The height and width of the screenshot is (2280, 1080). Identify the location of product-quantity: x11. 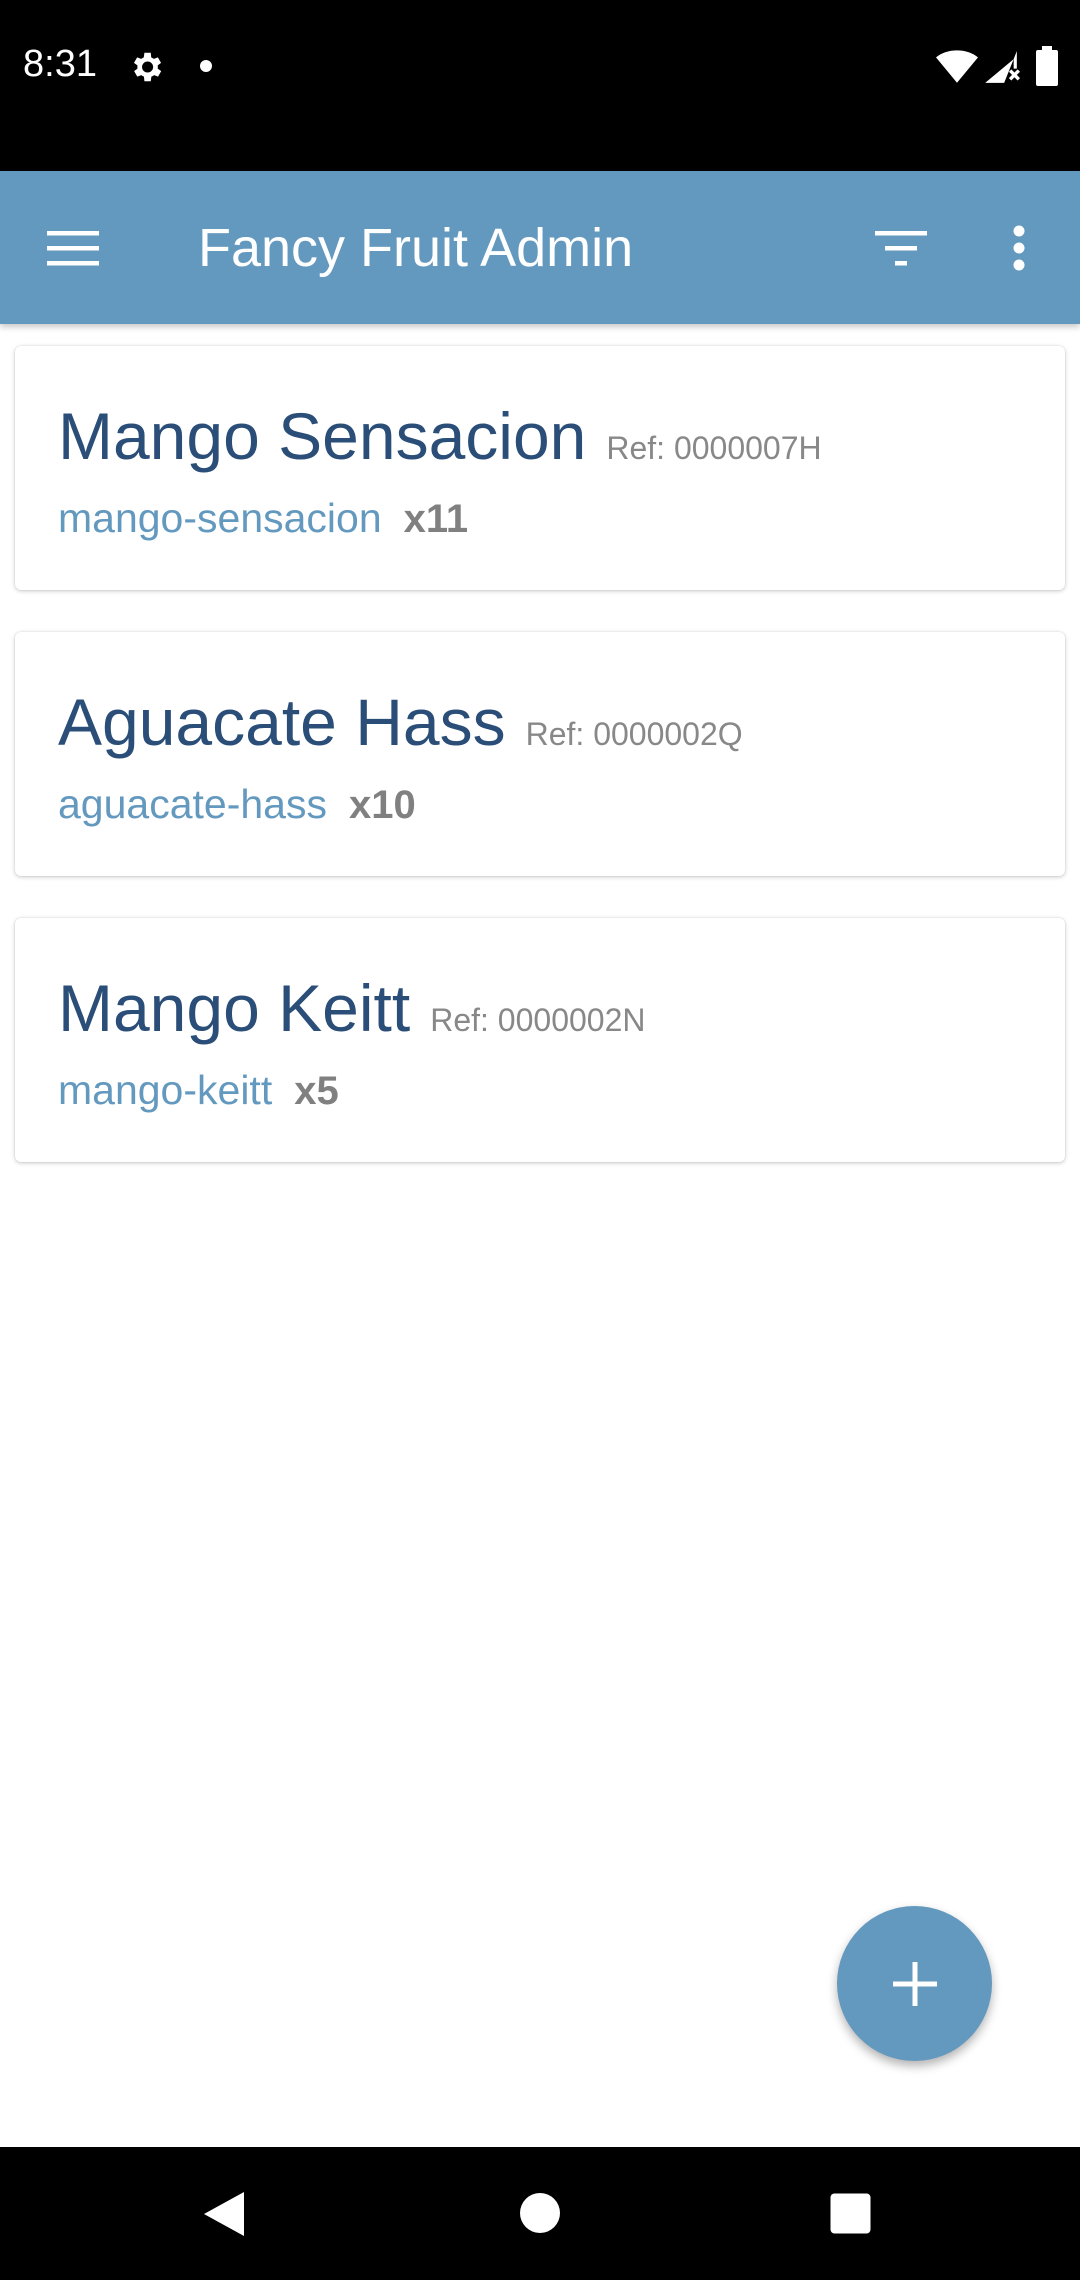
(436, 519).